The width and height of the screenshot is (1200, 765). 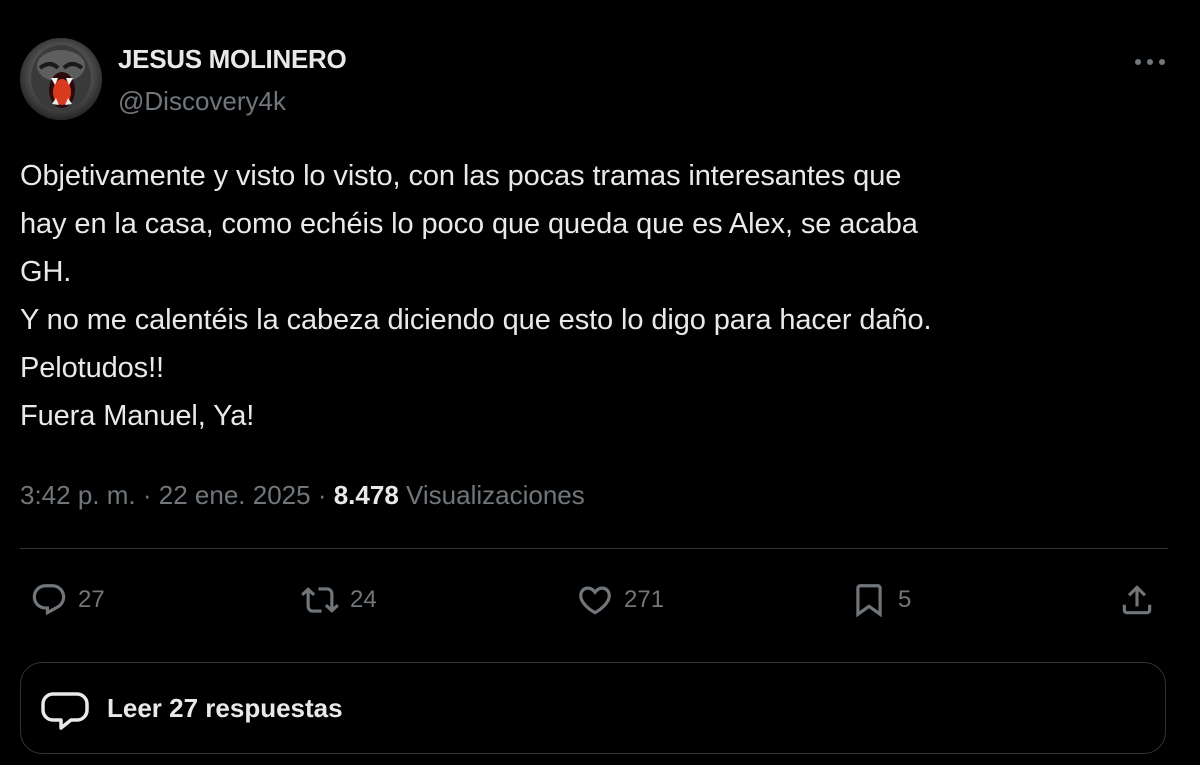 I want to click on share-icon, so click(x=1137, y=600).